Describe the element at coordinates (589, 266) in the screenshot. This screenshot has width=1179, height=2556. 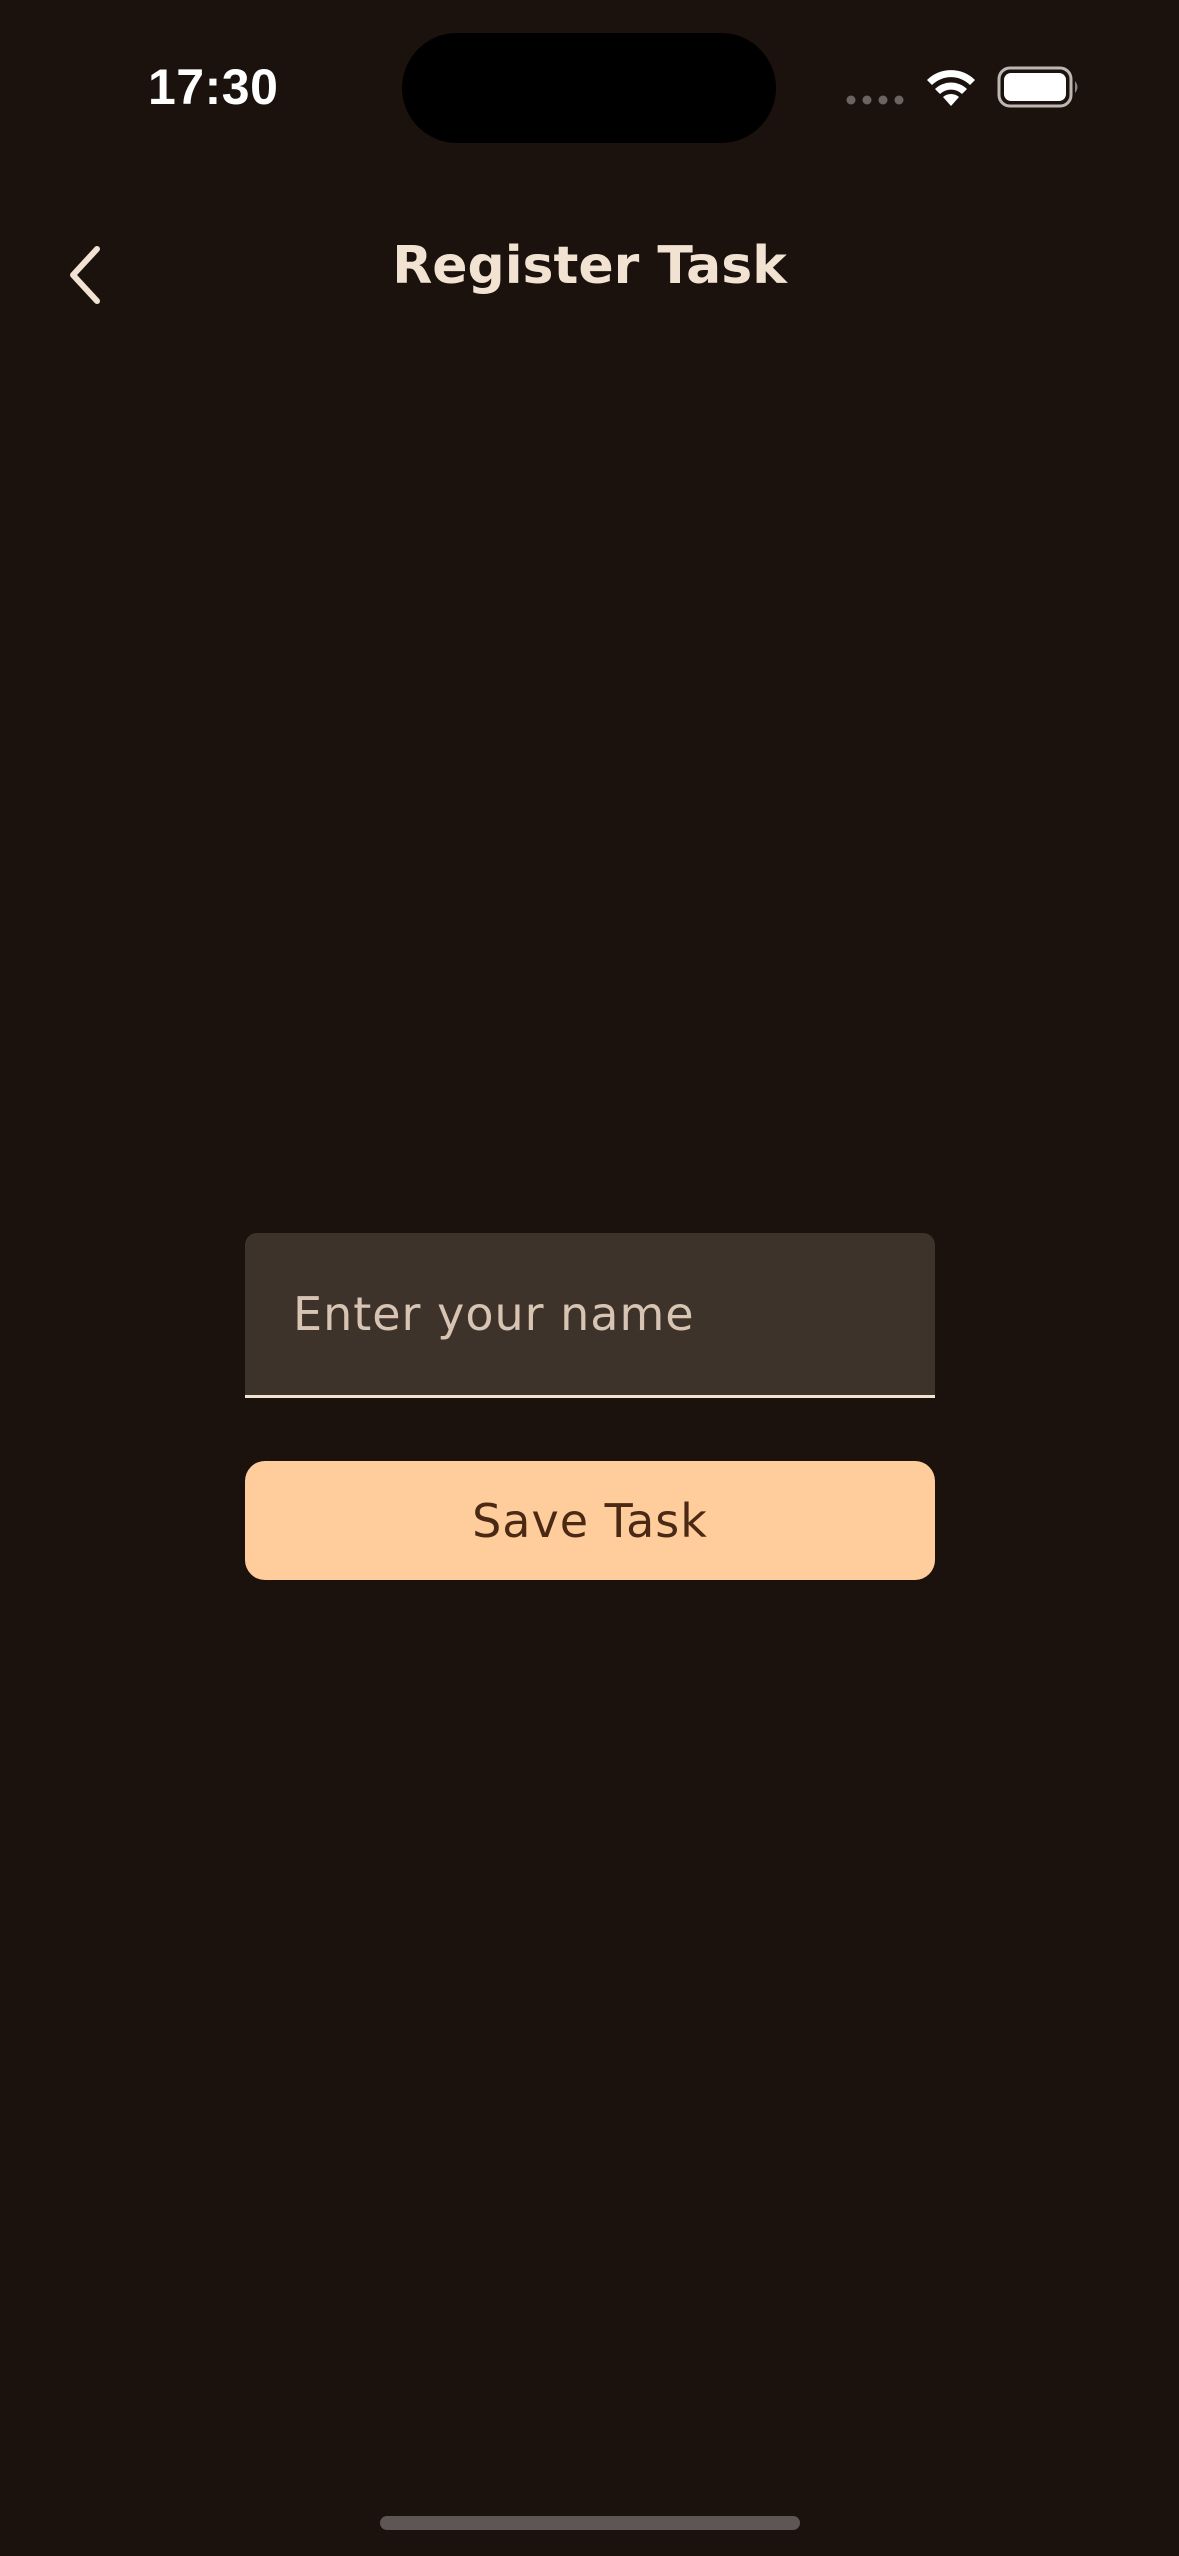
I see `page-title: Register Task` at that location.